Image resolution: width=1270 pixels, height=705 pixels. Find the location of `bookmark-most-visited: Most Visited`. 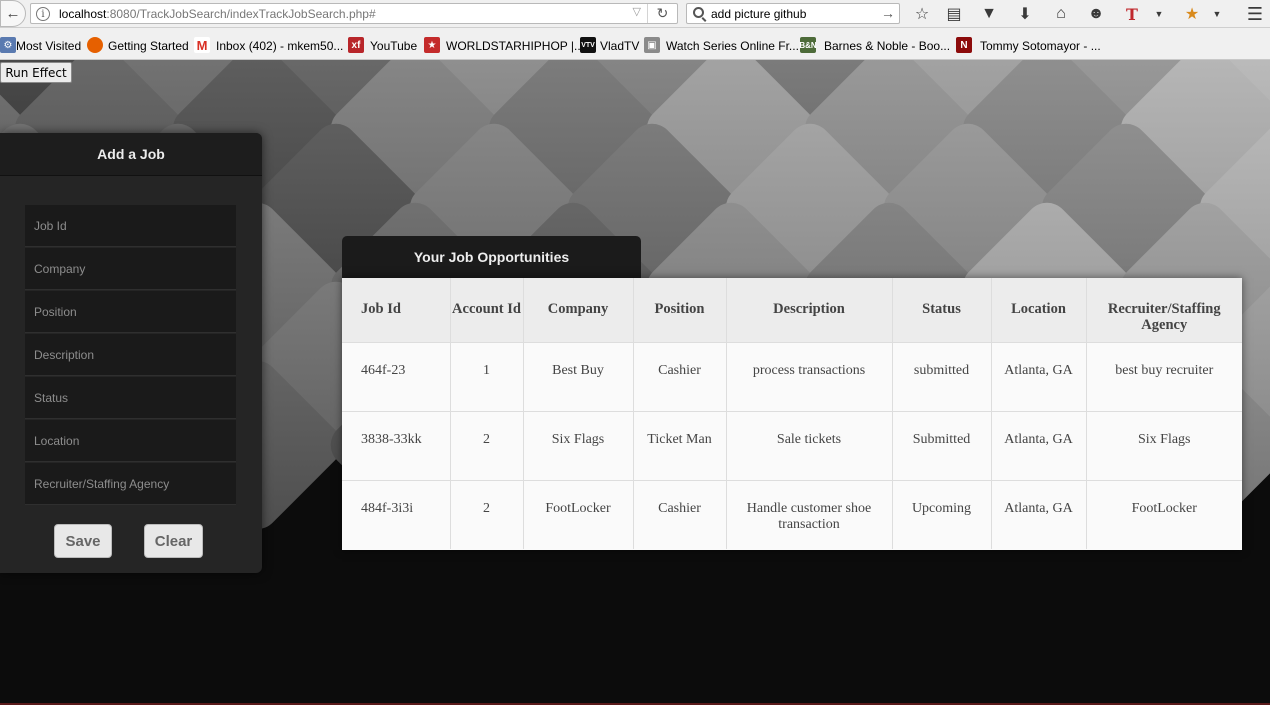

bookmark-most-visited: Most Visited is located at coordinates (48, 46).